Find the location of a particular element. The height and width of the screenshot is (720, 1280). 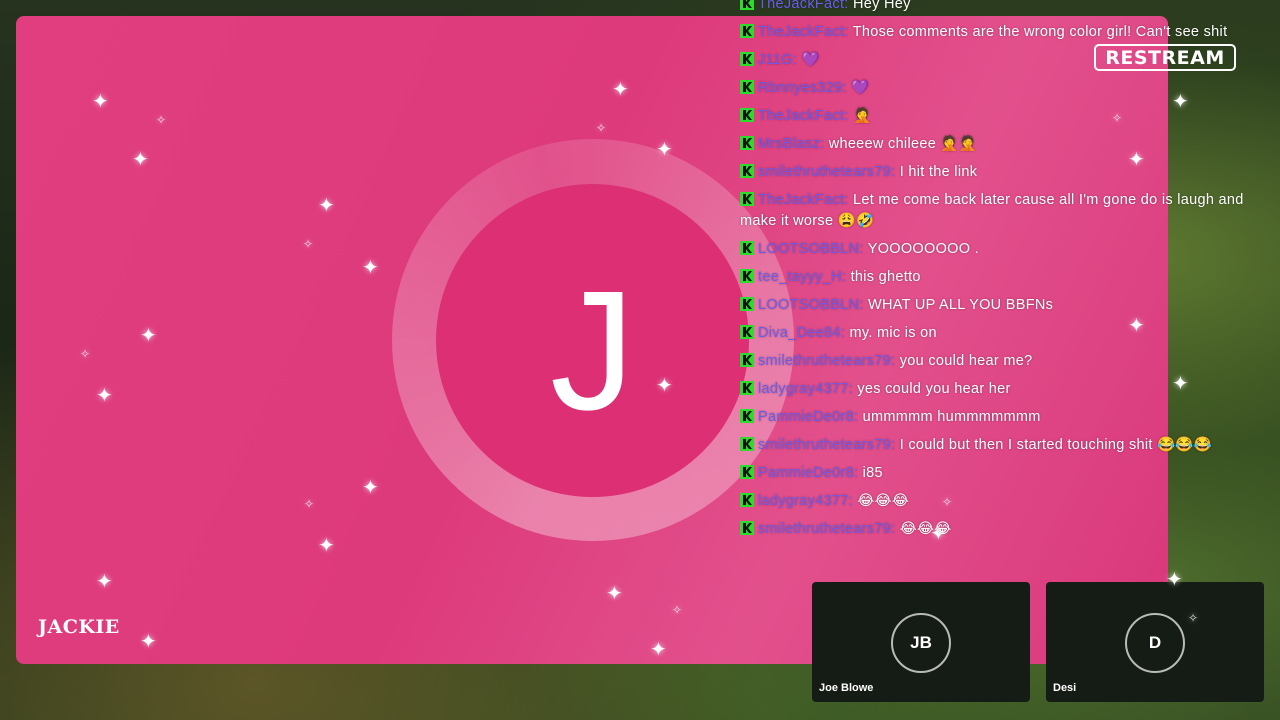

guest-avatar: D is located at coordinates (1155, 643).